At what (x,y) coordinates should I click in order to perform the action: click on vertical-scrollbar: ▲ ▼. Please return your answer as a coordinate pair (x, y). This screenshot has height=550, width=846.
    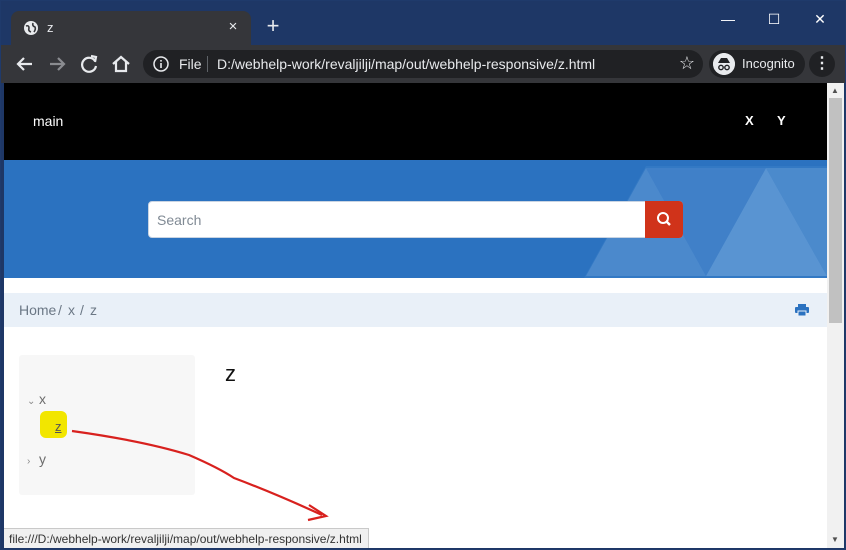
    Looking at the image, I should click on (835, 315).